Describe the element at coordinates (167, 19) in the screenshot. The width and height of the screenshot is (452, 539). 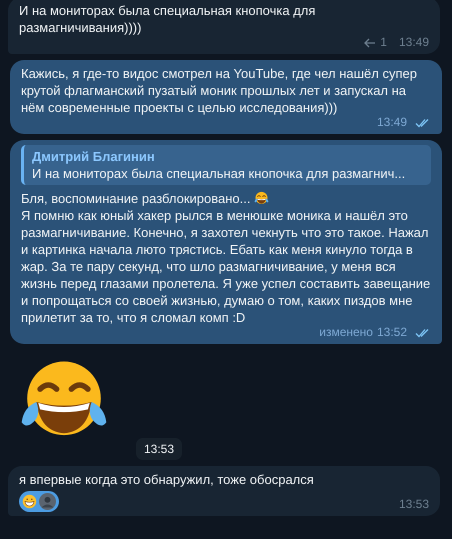
I see `message-text: И на мониторах была специальная кнопочка для размагничивания))))` at that location.